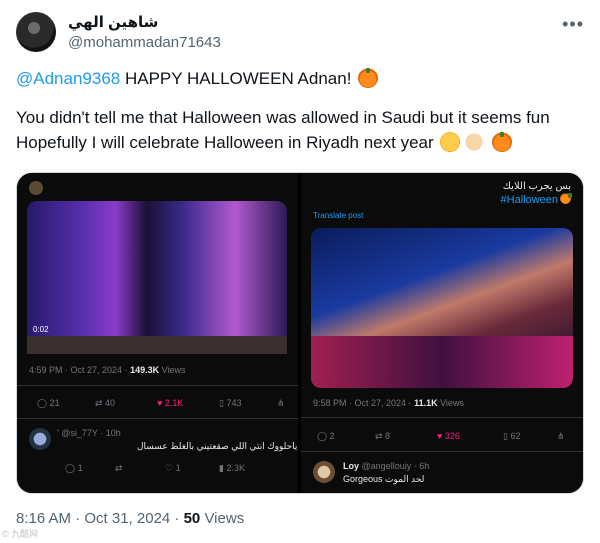 The image size is (600, 543). Describe the element at coordinates (364, 403) in the screenshot. I see `post-time: 9:58 PM · Oct 27, 2024 ·` at that location.